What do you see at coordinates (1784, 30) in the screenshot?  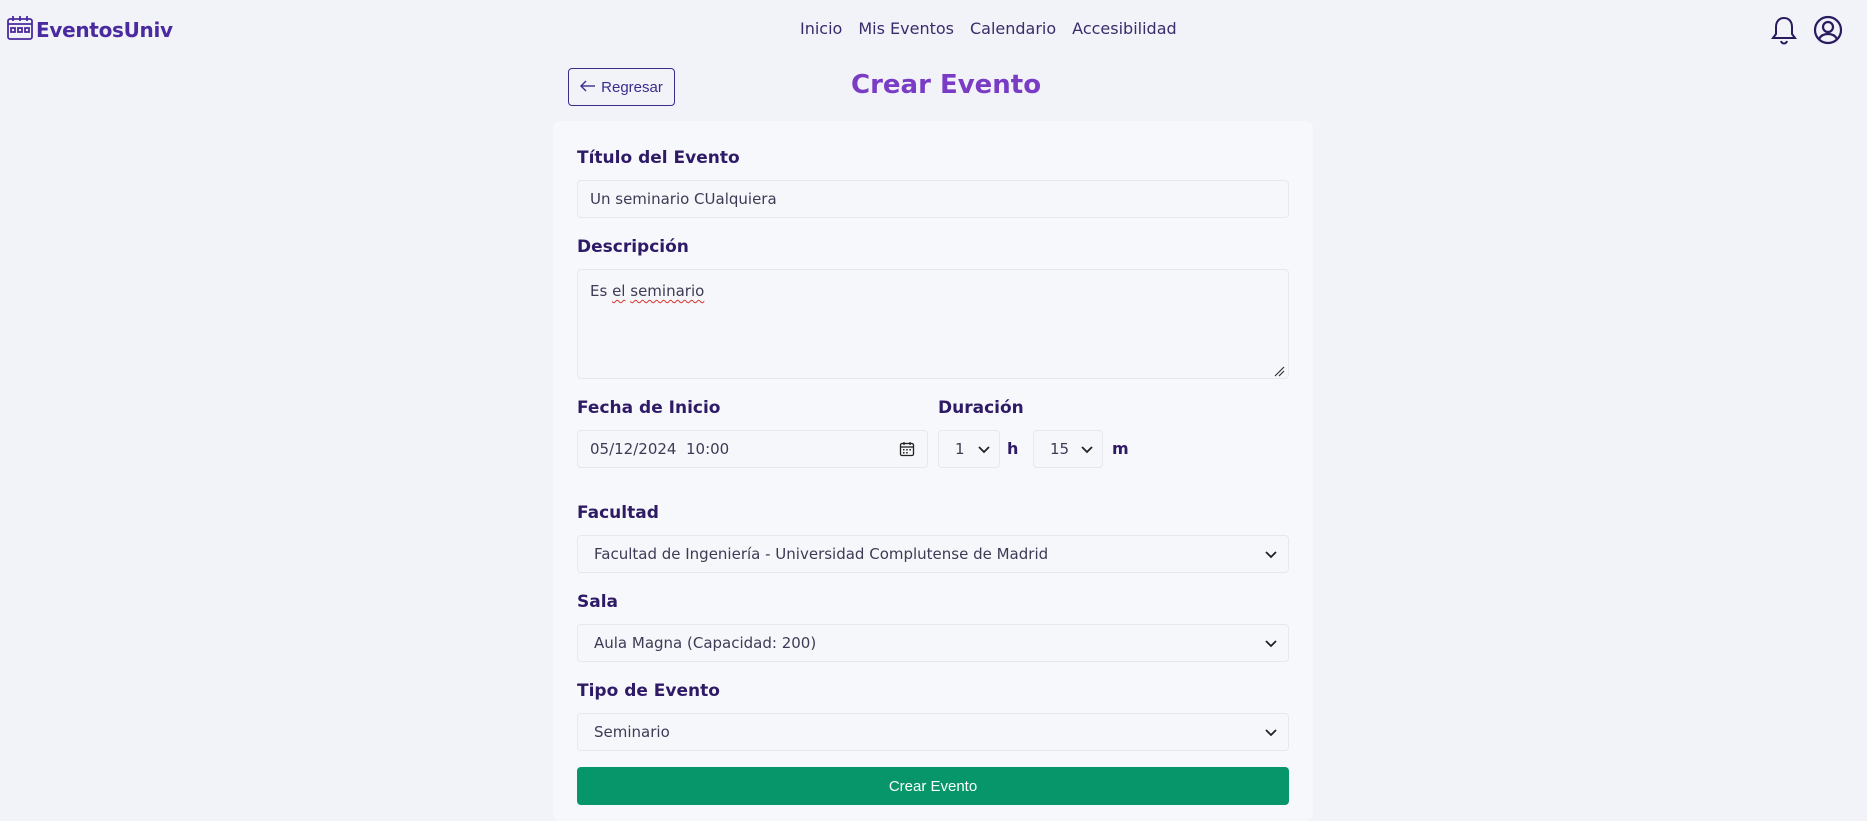 I see `bell-icon` at bounding box center [1784, 30].